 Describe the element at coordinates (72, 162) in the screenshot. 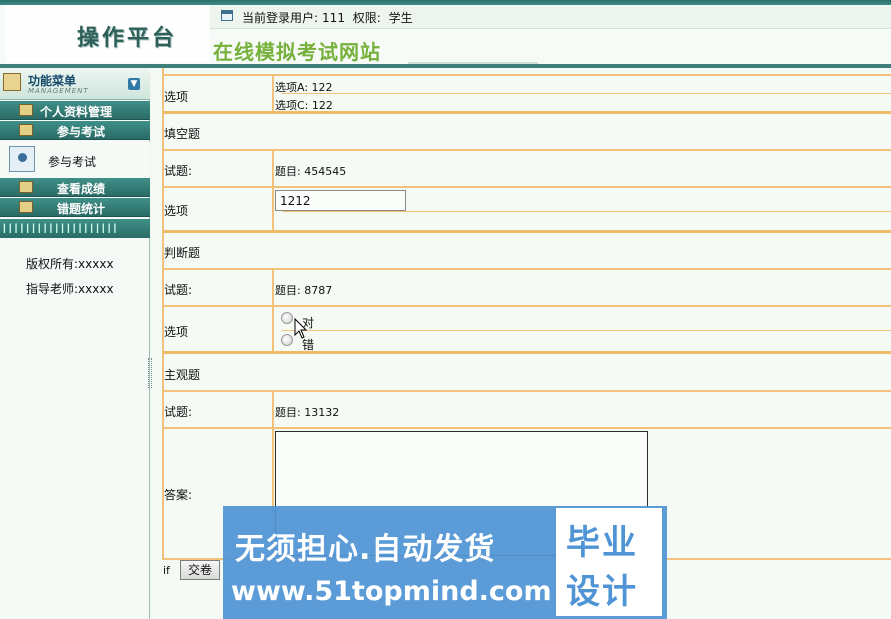

I see `sidebar-subitem-label: 参与考试` at that location.